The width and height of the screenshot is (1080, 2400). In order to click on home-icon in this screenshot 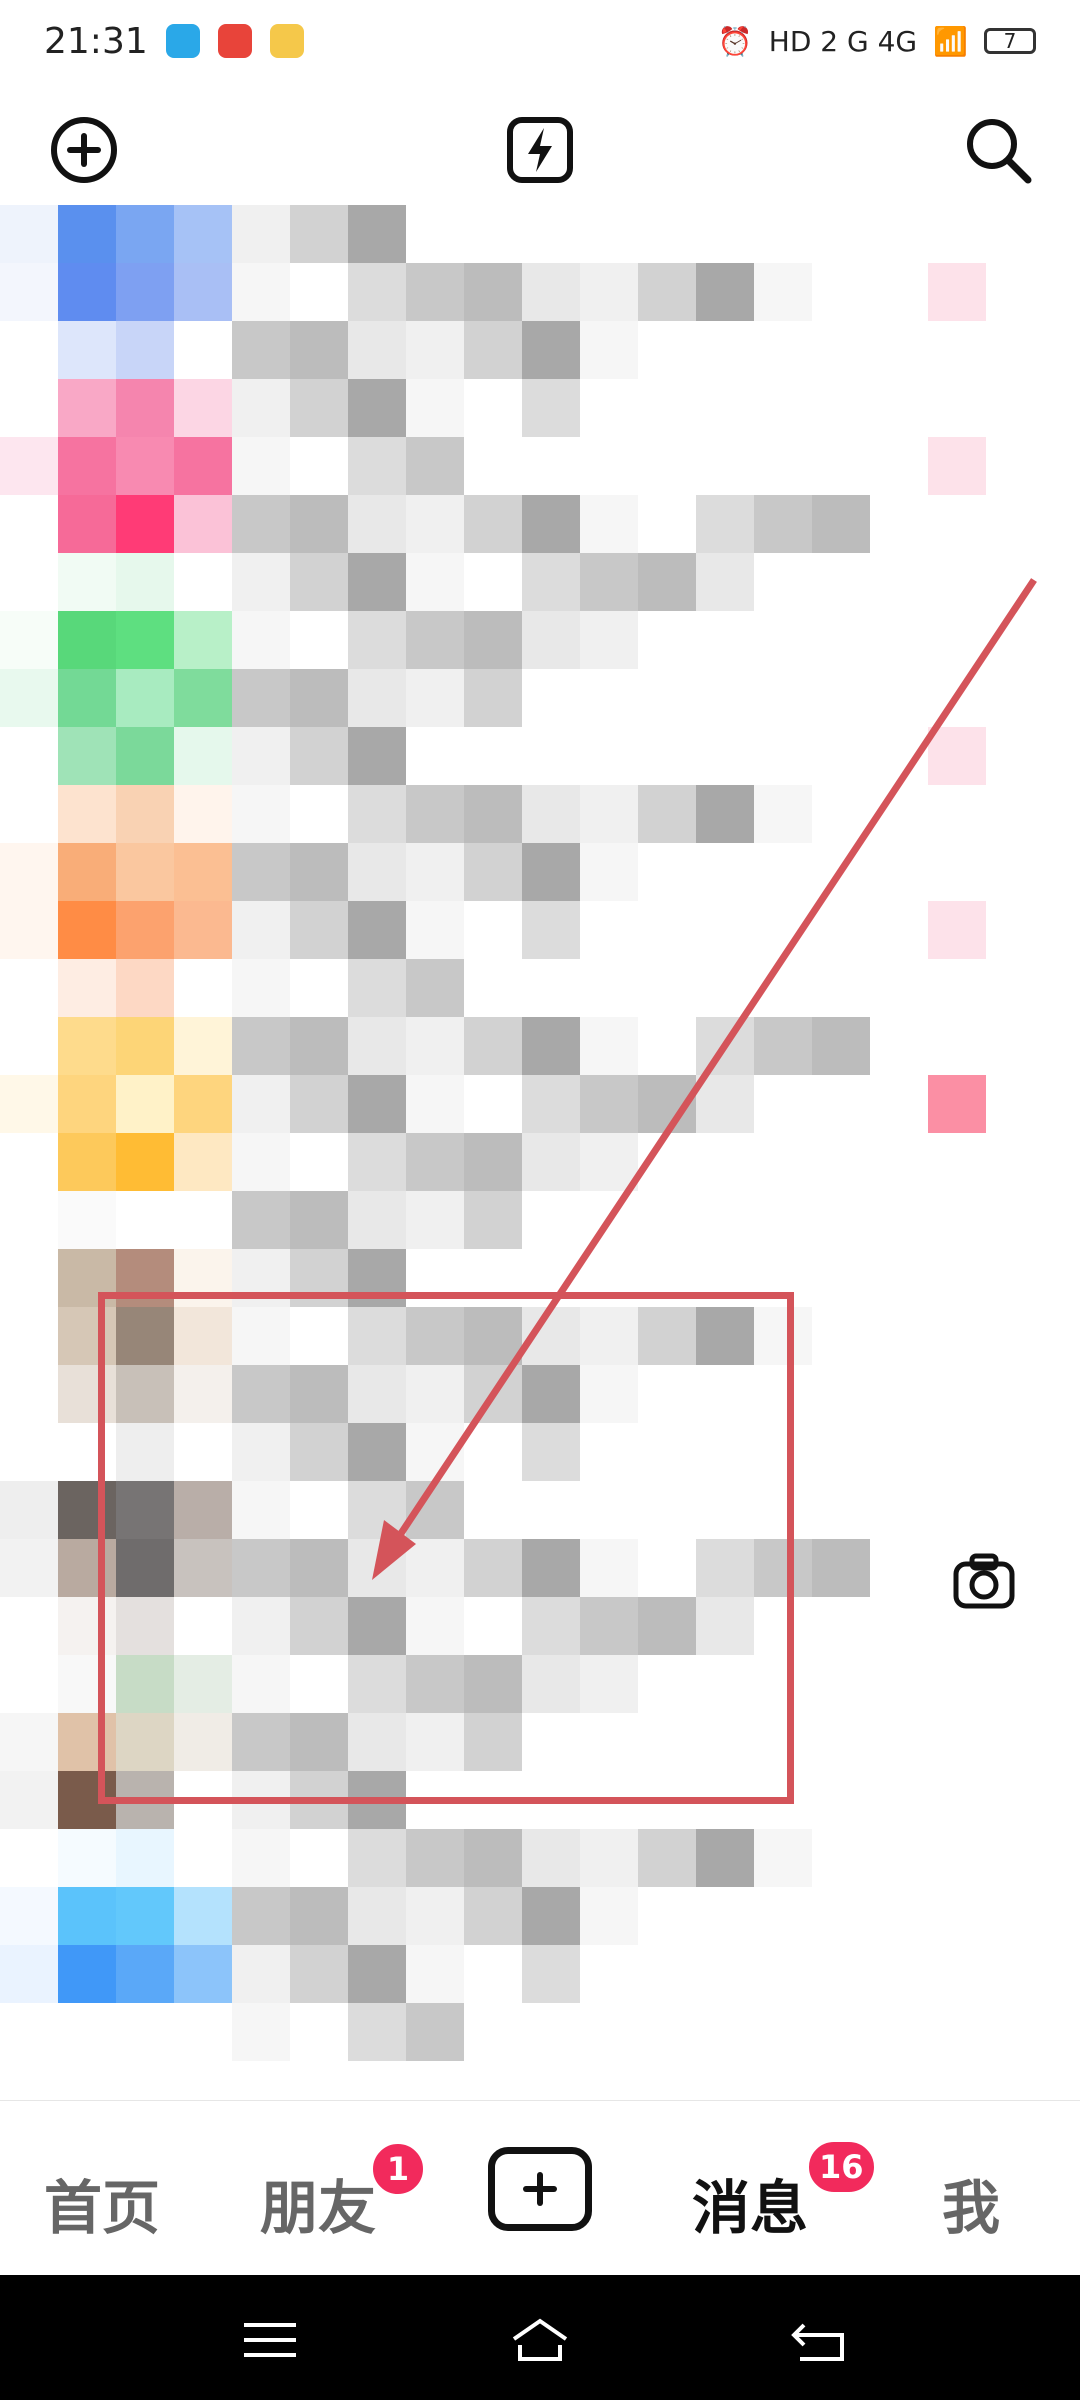, I will do `click(540, 2340)`.